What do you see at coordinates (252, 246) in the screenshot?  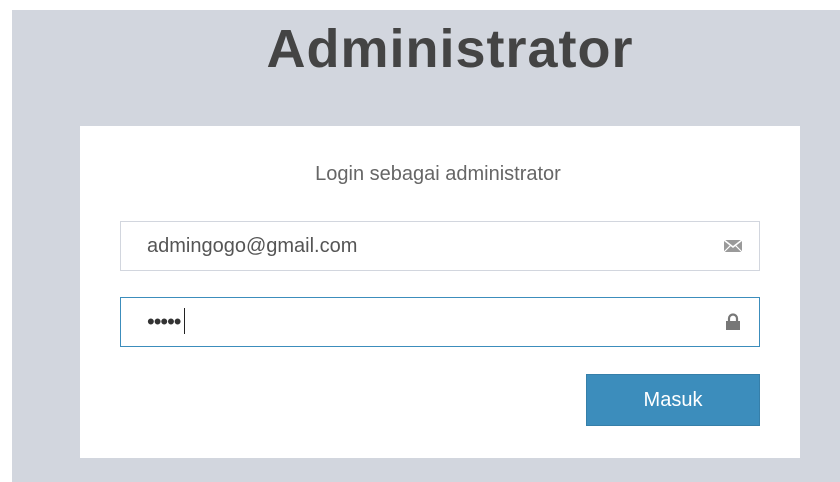 I see `email-field-value: admingogo@gmail.com` at bounding box center [252, 246].